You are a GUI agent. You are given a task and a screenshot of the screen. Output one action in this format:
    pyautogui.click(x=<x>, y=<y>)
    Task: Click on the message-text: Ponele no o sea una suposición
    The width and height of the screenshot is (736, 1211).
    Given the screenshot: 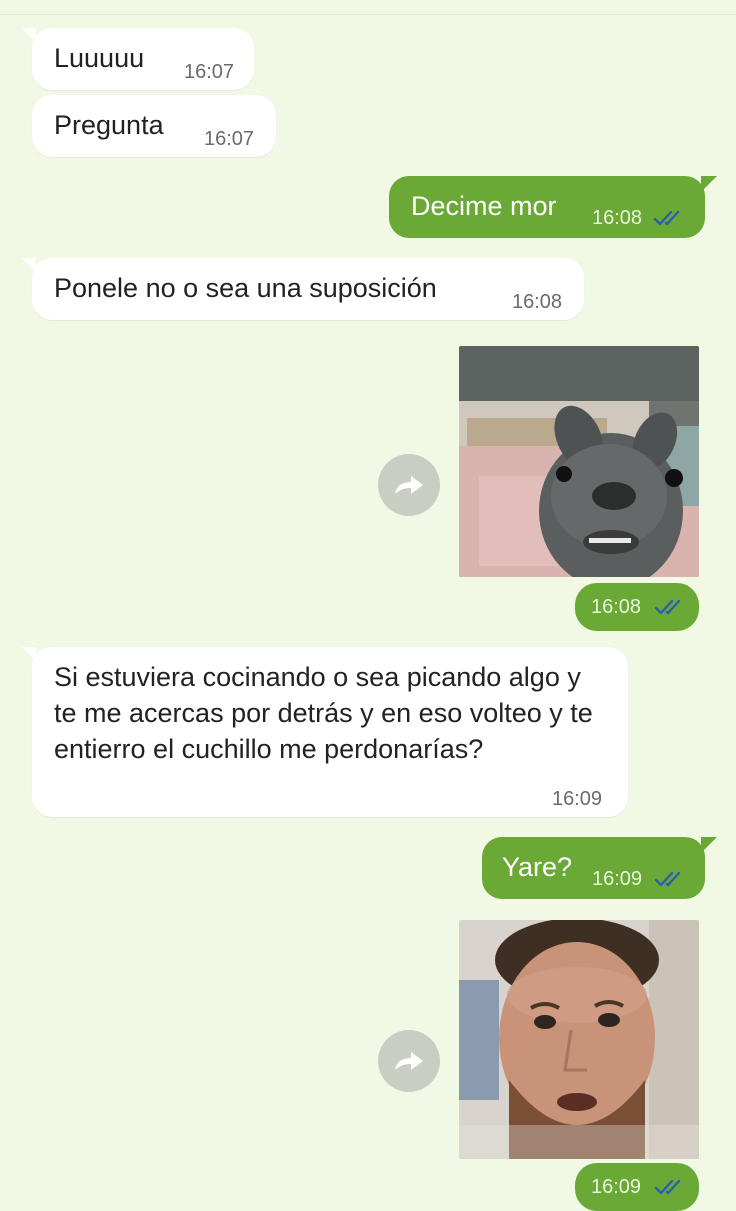 What is the action you would take?
    pyautogui.click(x=245, y=288)
    